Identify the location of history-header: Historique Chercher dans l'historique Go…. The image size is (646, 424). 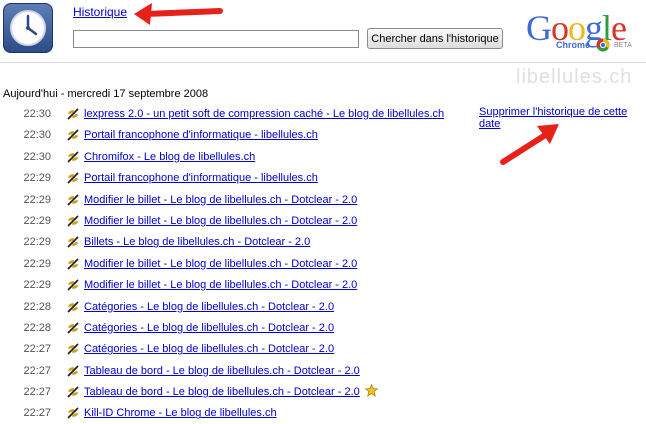
(323, 31).